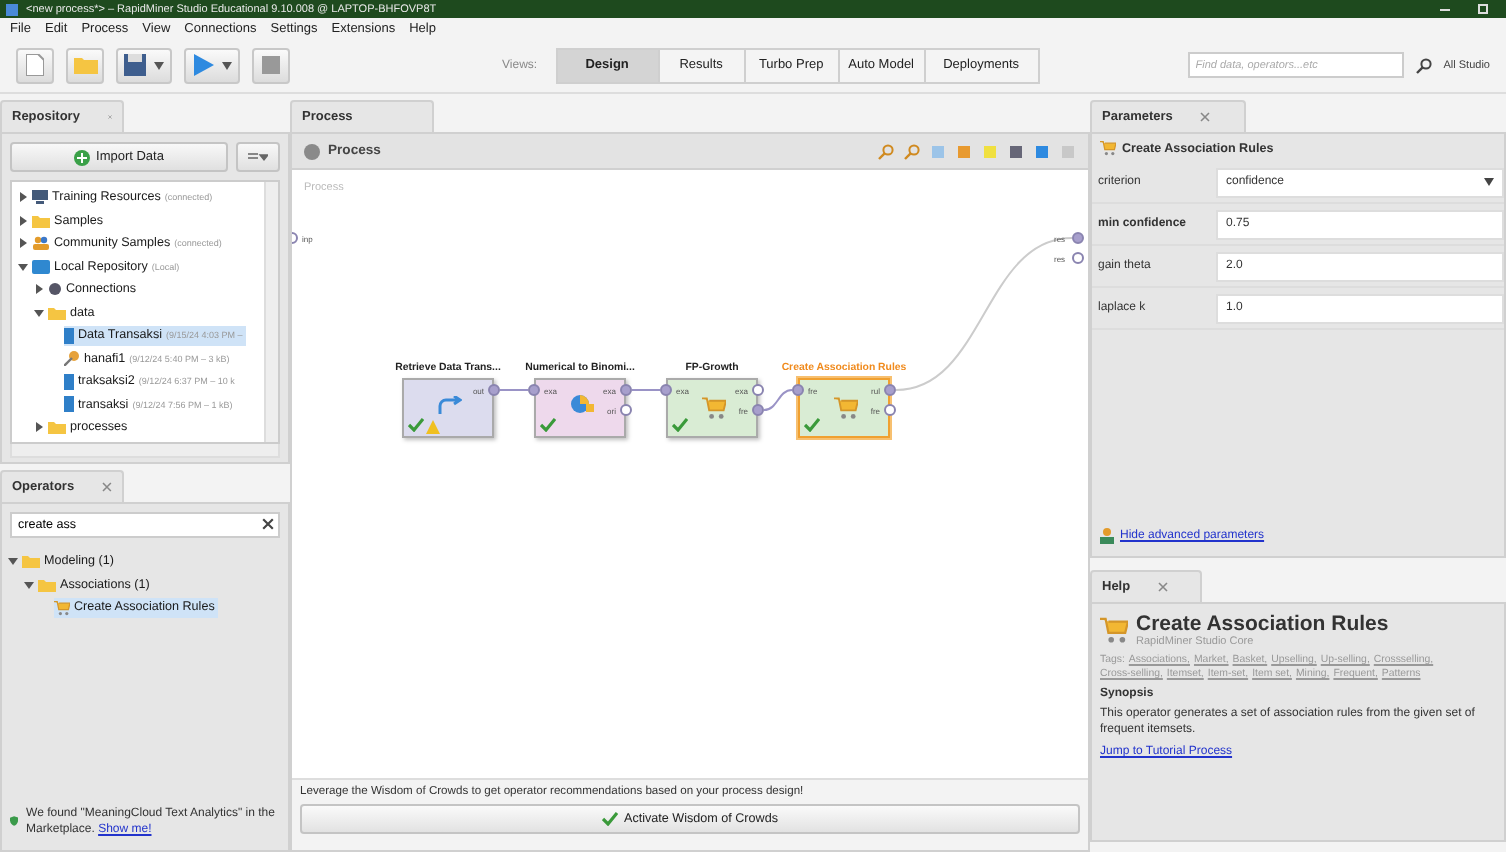 The height and width of the screenshot is (852, 1506). I want to click on process-icon, so click(312, 151).